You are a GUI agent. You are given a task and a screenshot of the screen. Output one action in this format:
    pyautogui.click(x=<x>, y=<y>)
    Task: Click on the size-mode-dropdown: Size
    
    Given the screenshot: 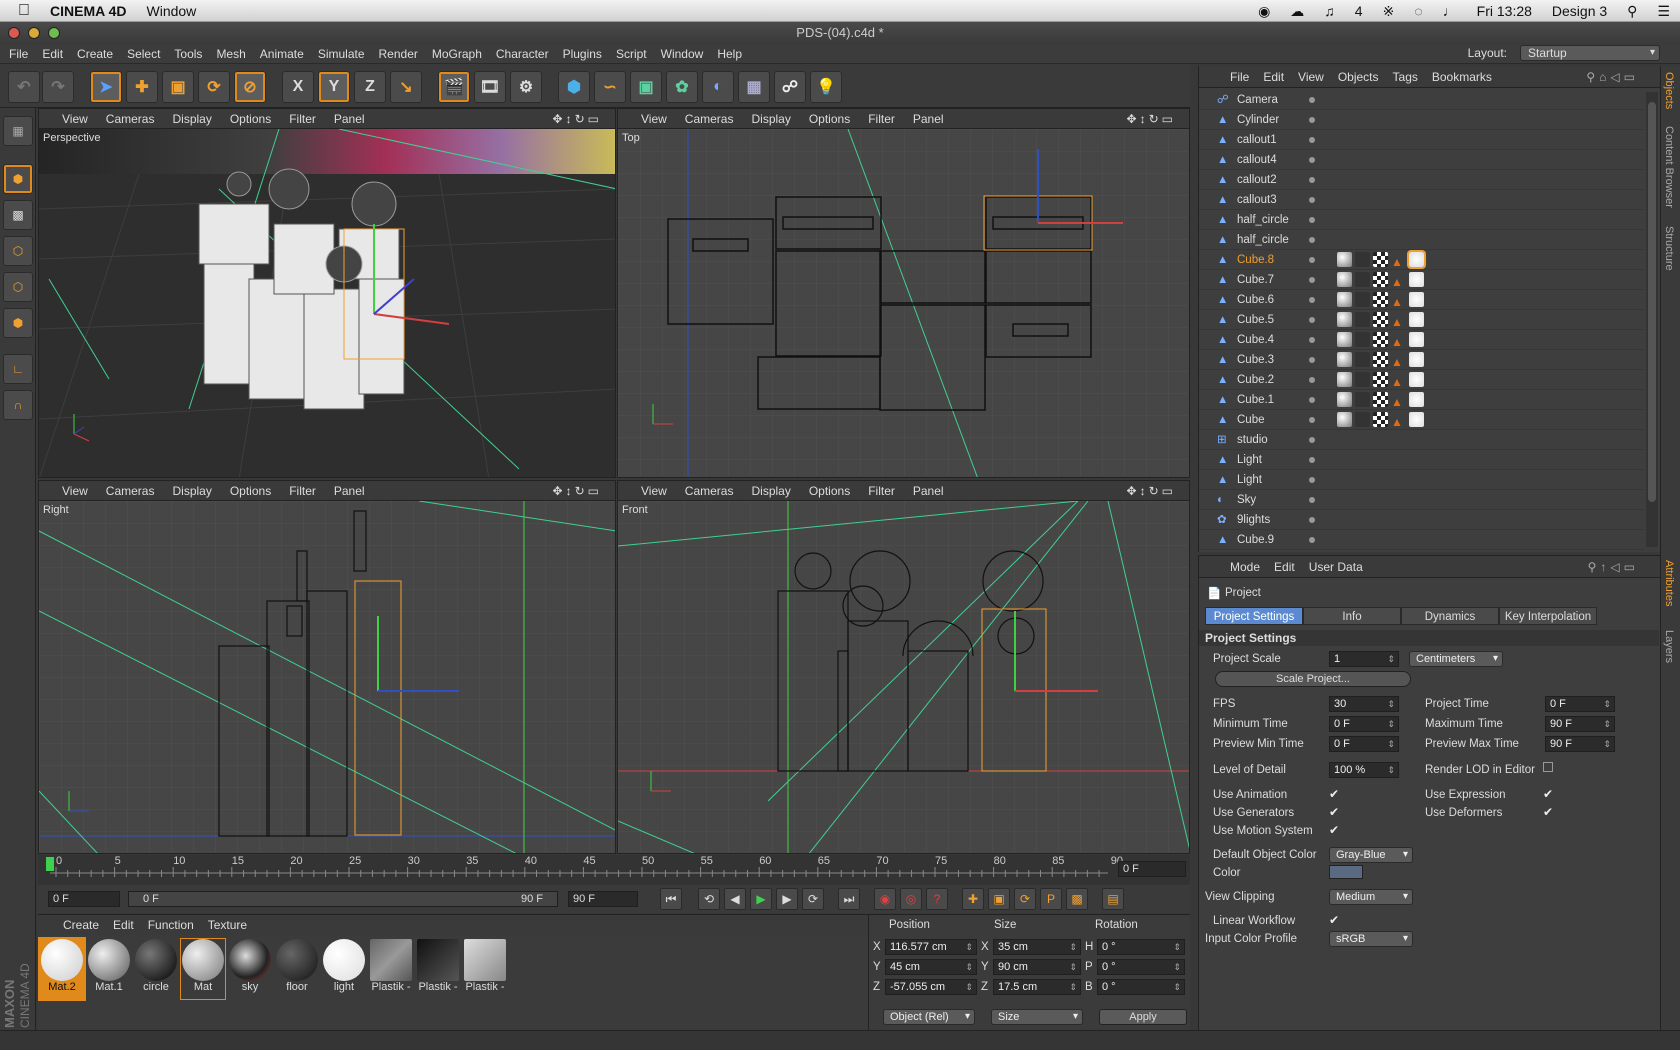 What is the action you would take?
    pyautogui.click(x=1037, y=1017)
    